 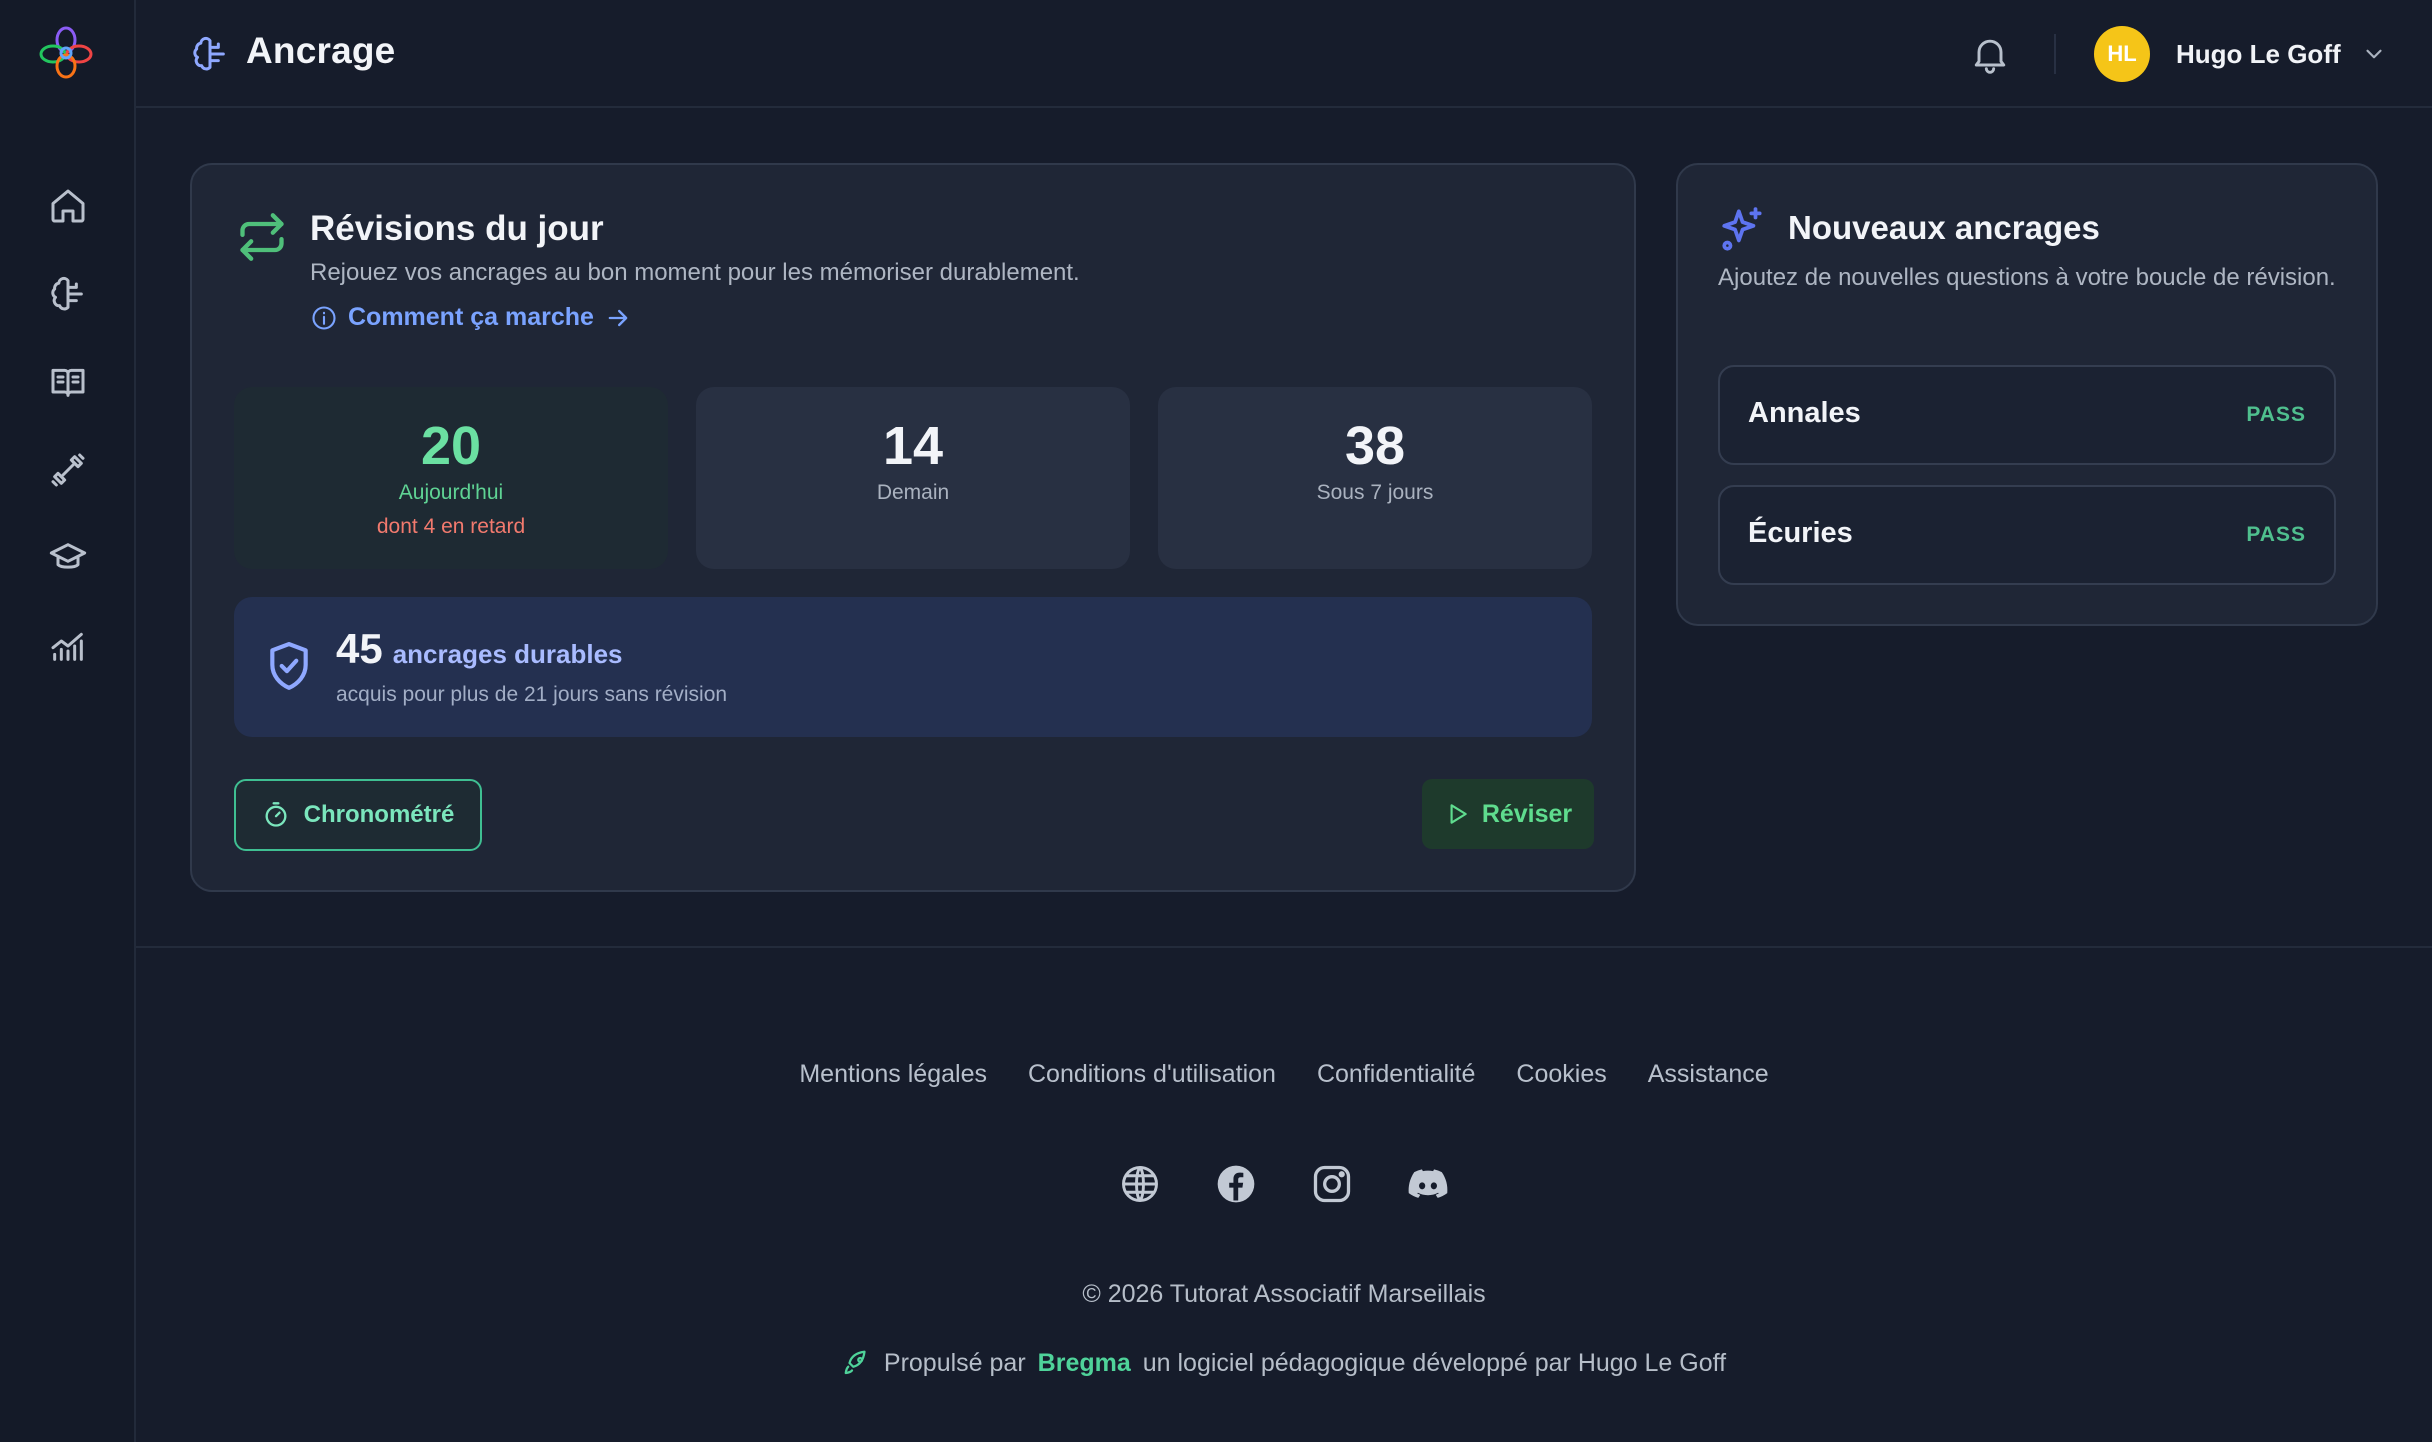 What do you see at coordinates (913, 478) in the screenshot?
I see `stat-tomorrow: 14 Demain` at bounding box center [913, 478].